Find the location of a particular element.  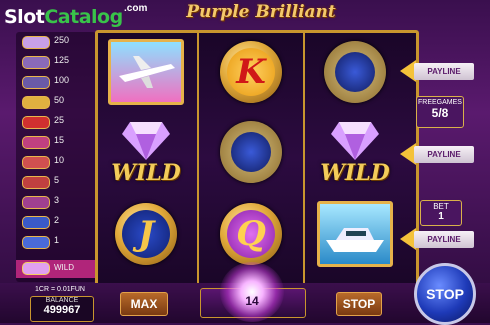

symbol-j: J is located at coordinates (146, 234).